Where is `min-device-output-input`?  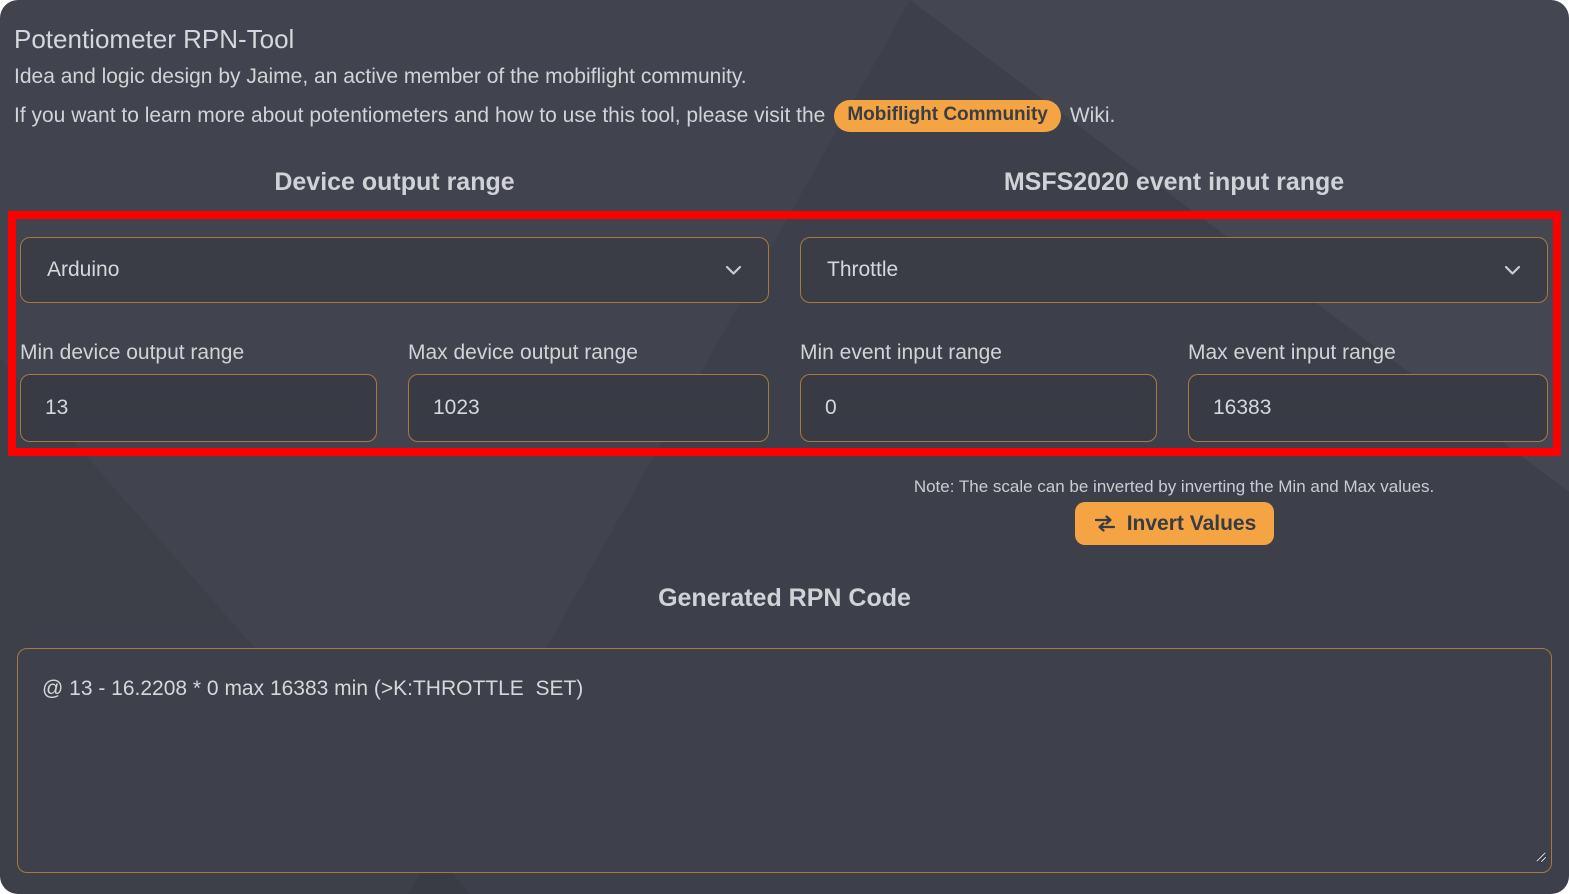 min-device-output-input is located at coordinates (198, 408).